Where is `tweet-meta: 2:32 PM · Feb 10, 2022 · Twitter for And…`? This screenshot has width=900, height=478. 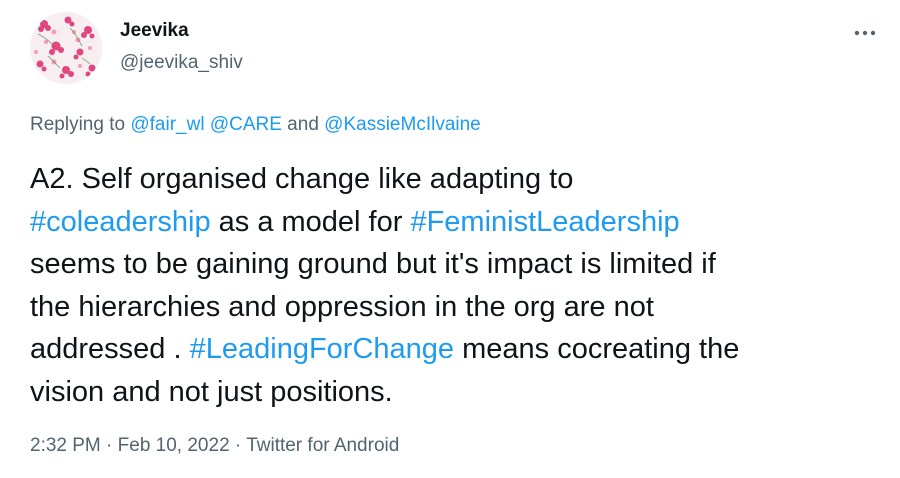
tweet-meta: 2:32 PM · Feb 10, 2022 · Twitter for And… is located at coordinates (214, 446).